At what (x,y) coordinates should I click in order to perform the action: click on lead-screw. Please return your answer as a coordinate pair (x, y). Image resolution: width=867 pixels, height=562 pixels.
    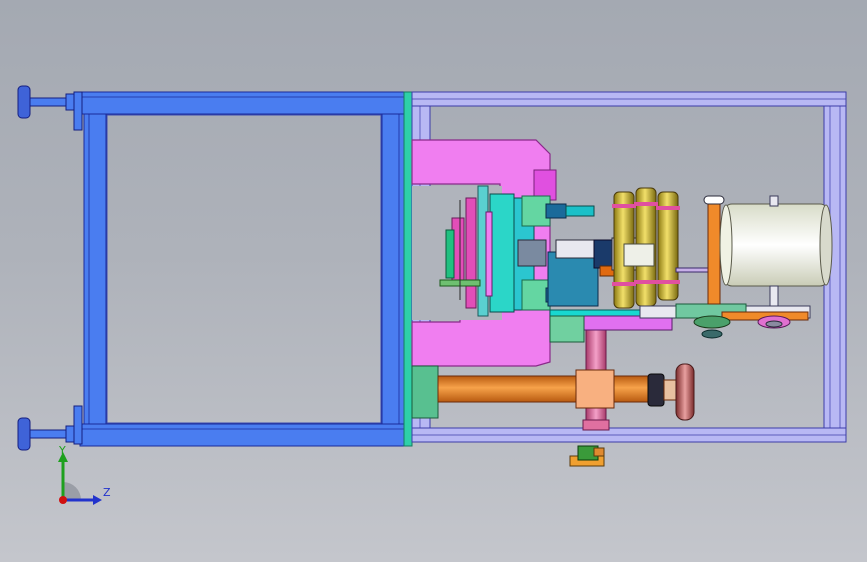
    Looking at the image, I should click on (533, 392).